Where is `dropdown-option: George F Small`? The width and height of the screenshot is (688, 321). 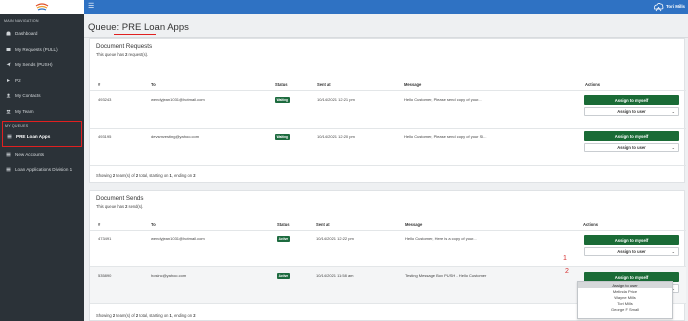 dropdown-option: George F Small is located at coordinates (625, 310).